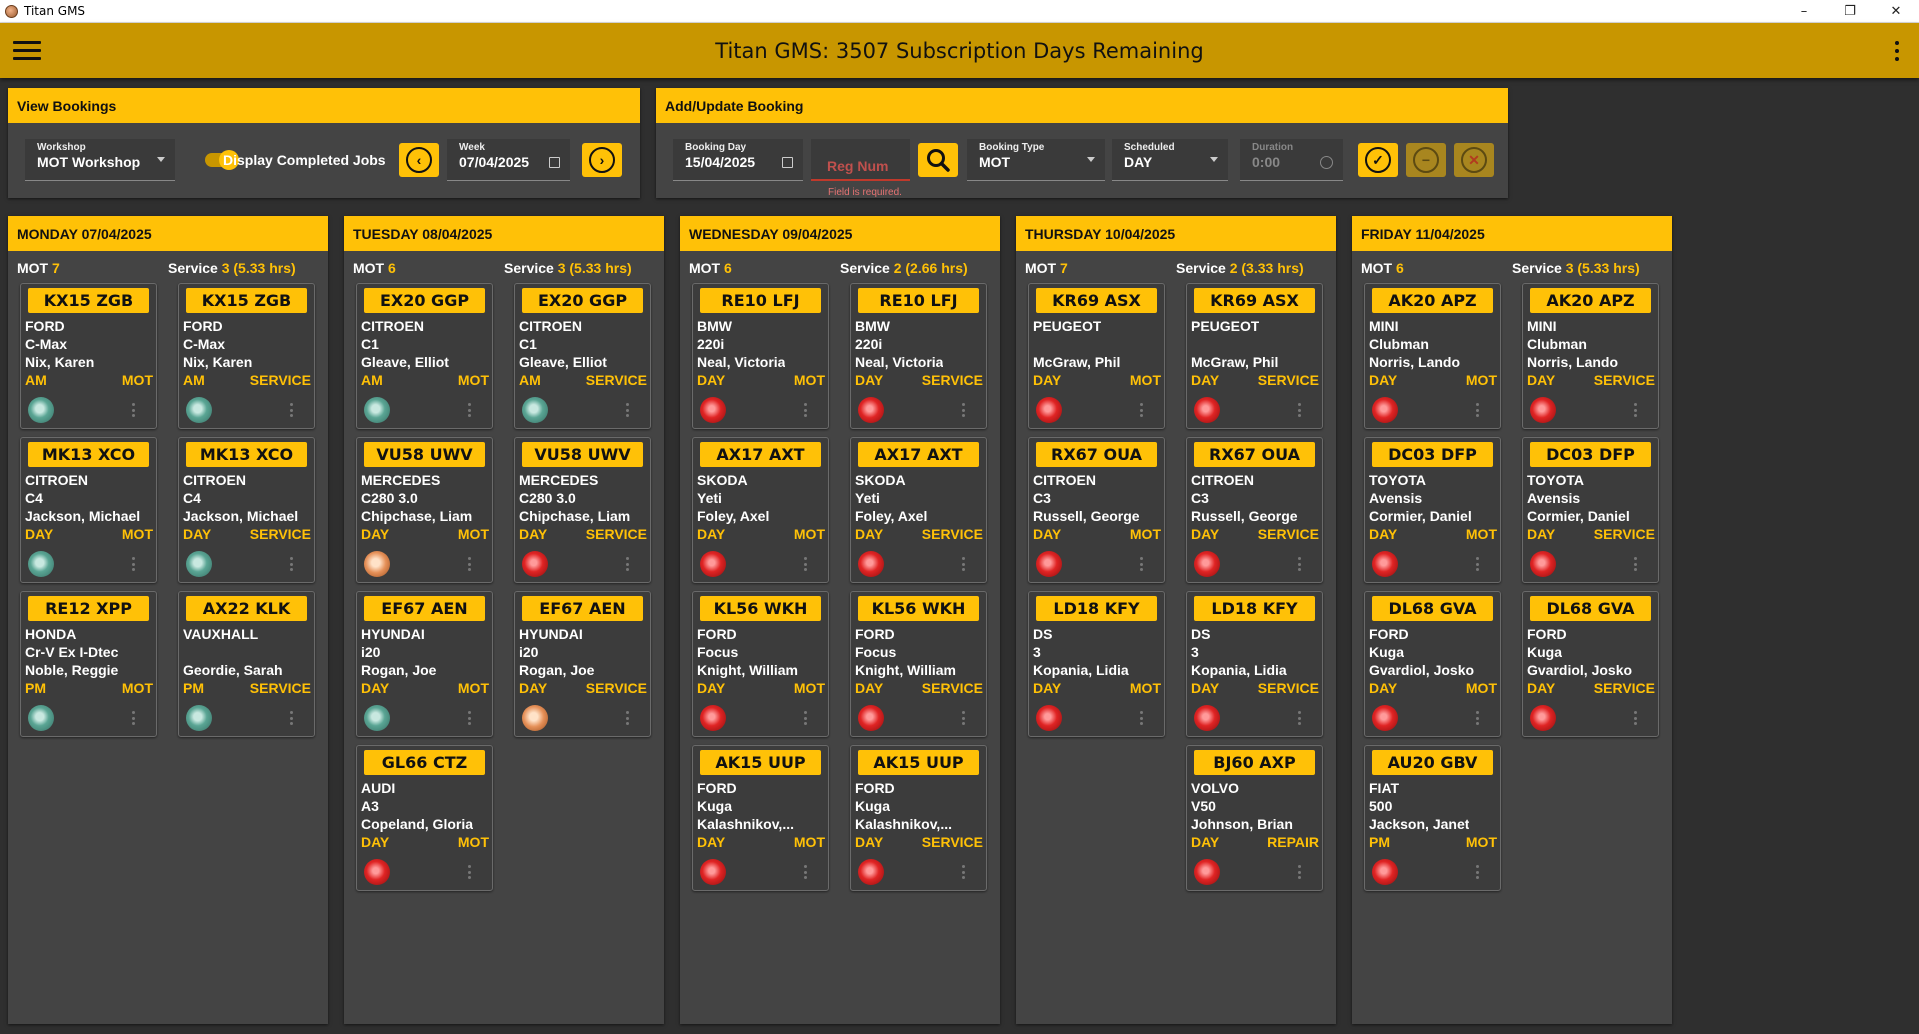 The width and height of the screenshot is (1919, 1034). What do you see at coordinates (1432, 818) in the screenshot?
I see `mot-booking-card: AU20 GBV FIAT 500 Jackson, Janet PM MOT` at bounding box center [1432, 818].